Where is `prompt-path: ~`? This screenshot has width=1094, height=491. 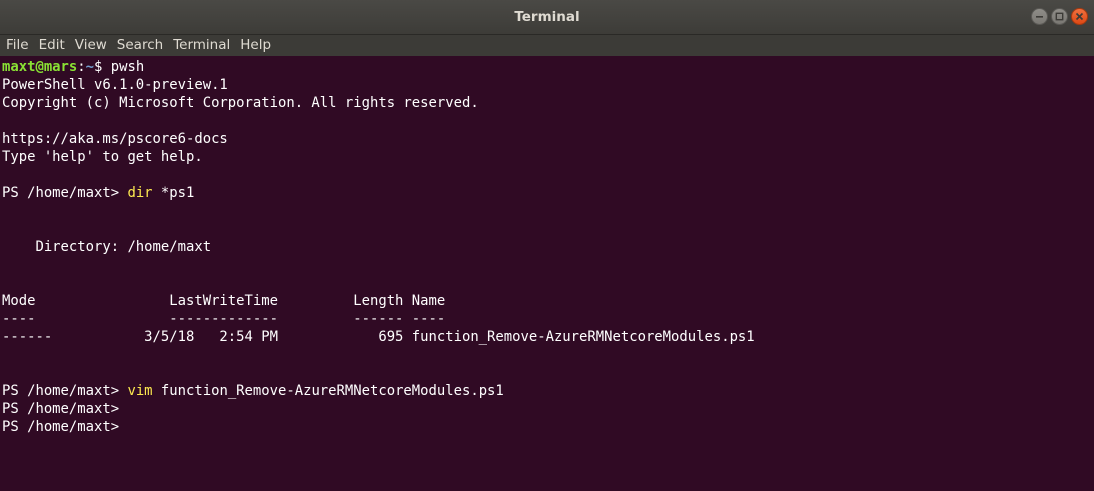 prompt-path: ~ is located at coordinates (90, 67).